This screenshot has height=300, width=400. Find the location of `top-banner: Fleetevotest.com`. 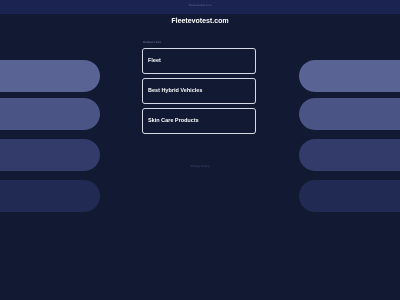

top-banner: Fleetevotest.com is located at coordinates (200, 7).